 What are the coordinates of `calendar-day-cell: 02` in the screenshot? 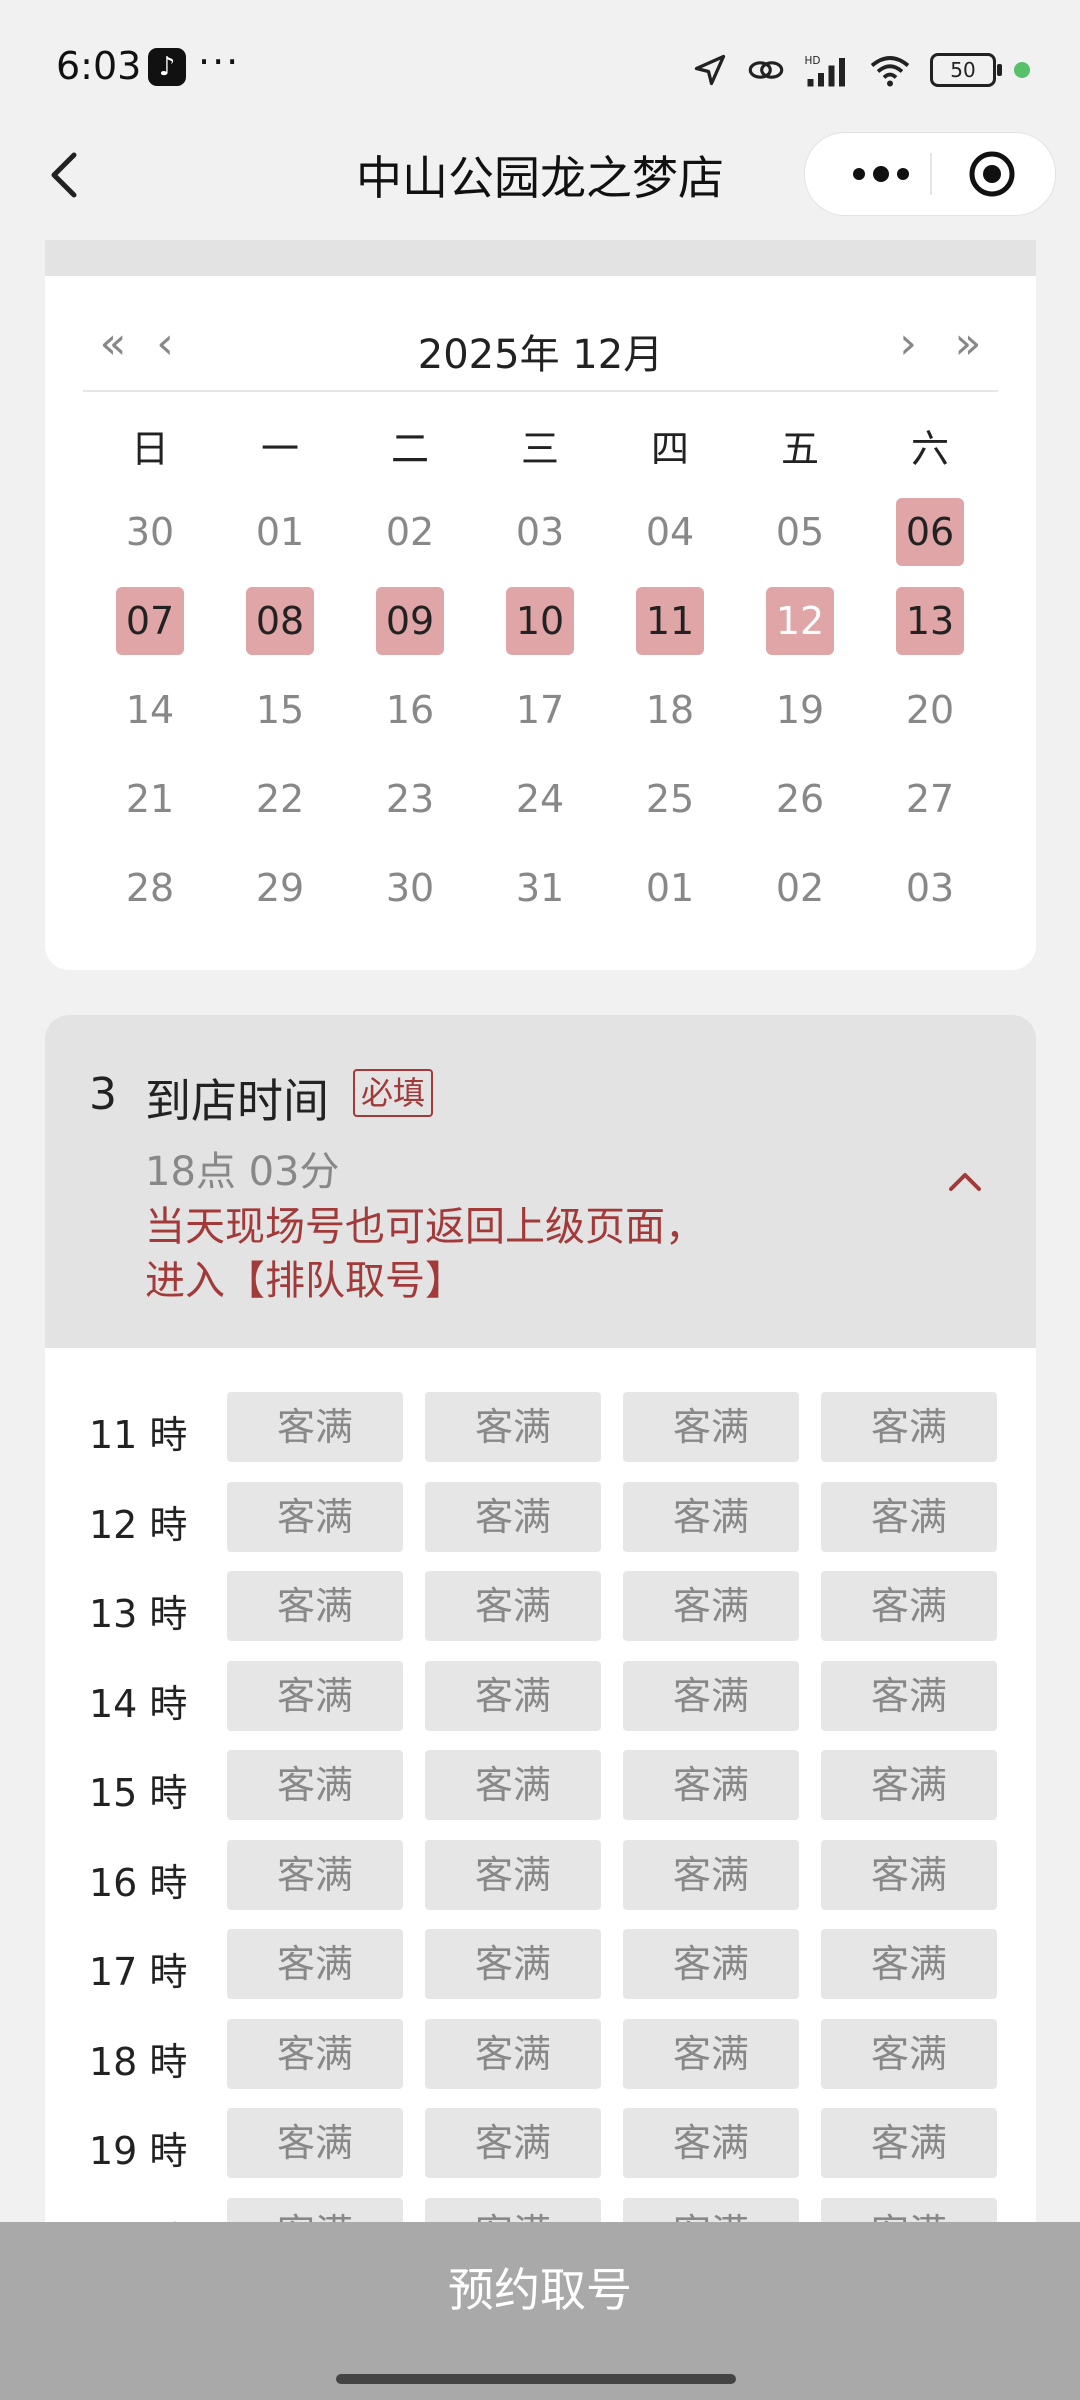 It's located at (410, 542).